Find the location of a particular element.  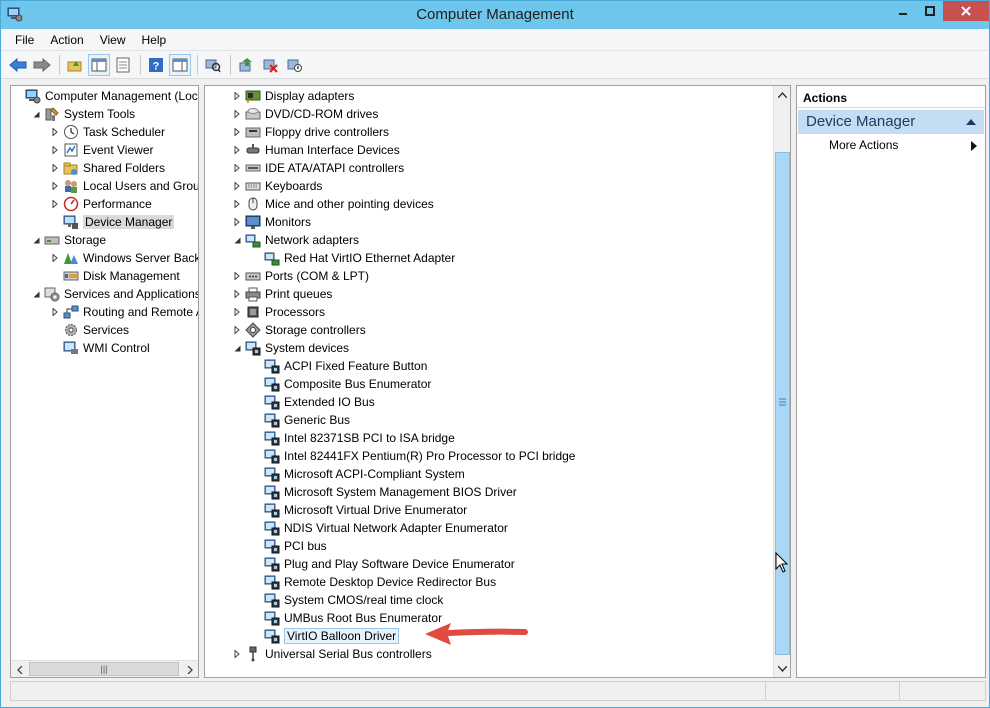

console-tree-item: Services and Applications is located at coordinates (114, 294).